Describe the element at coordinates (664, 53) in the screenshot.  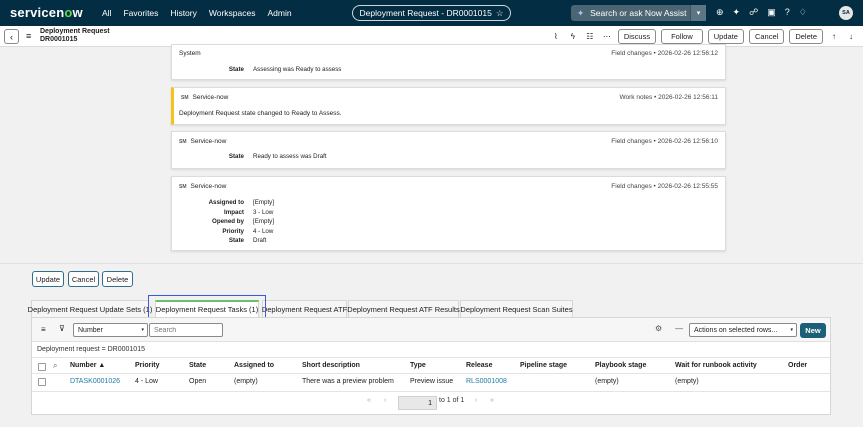
I see `activity-meta: Field changes • 2026-02-26 12:56:12` at that location.